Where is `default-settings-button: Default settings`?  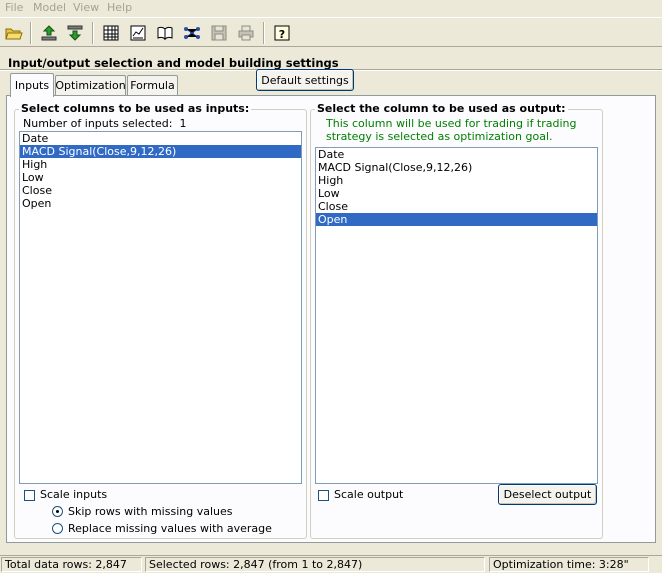
default-settings-button: Default settings is located at coordinates (305, 80).